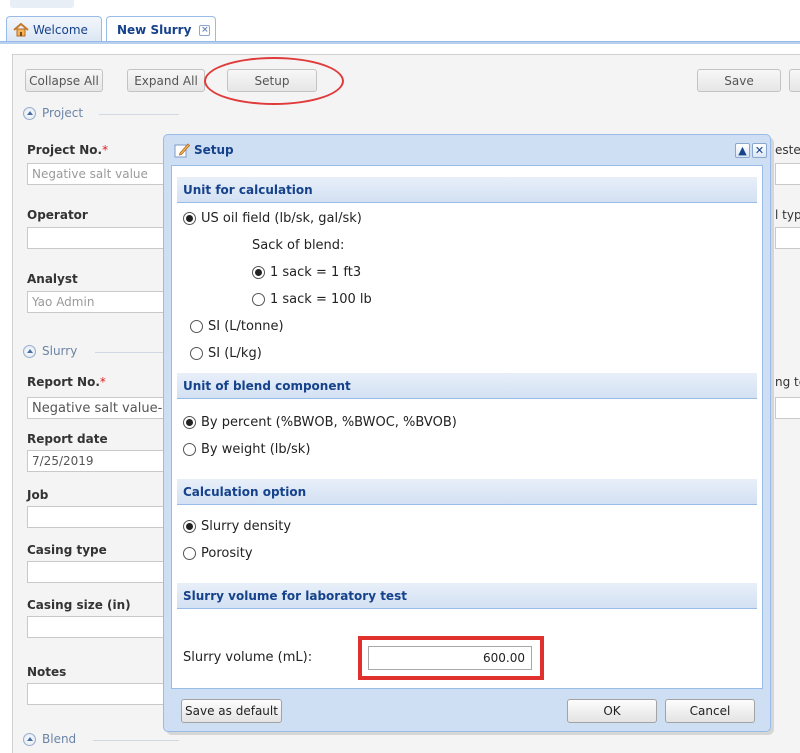 Image resolution: width=800 pixels, height=753 pixels. What do you see at coordinates (759, 150) in the screenshot?
I see `close-icon: ✕` at bounding box center [759, 150].